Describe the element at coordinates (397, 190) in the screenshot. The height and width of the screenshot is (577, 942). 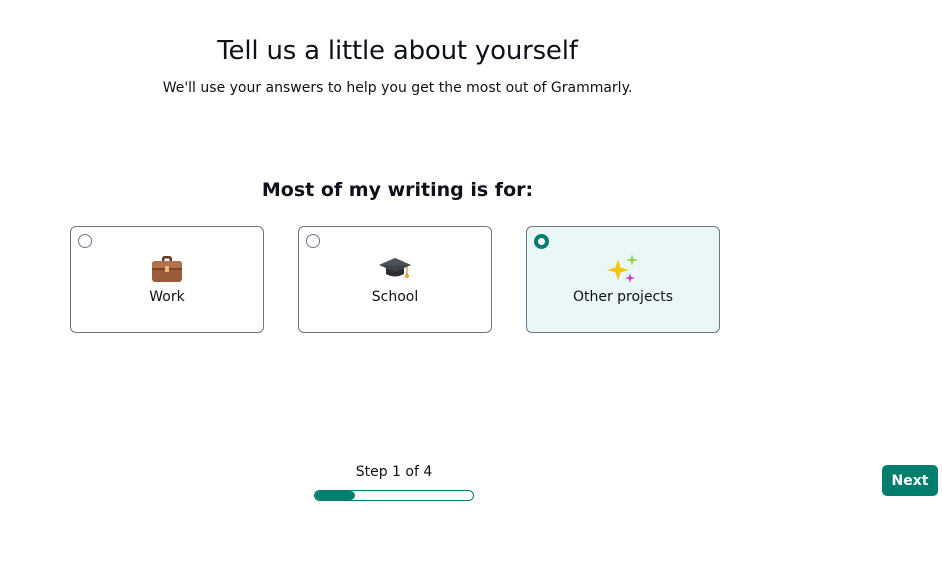
I see `question-label: Most of my writing is for:` at that location.